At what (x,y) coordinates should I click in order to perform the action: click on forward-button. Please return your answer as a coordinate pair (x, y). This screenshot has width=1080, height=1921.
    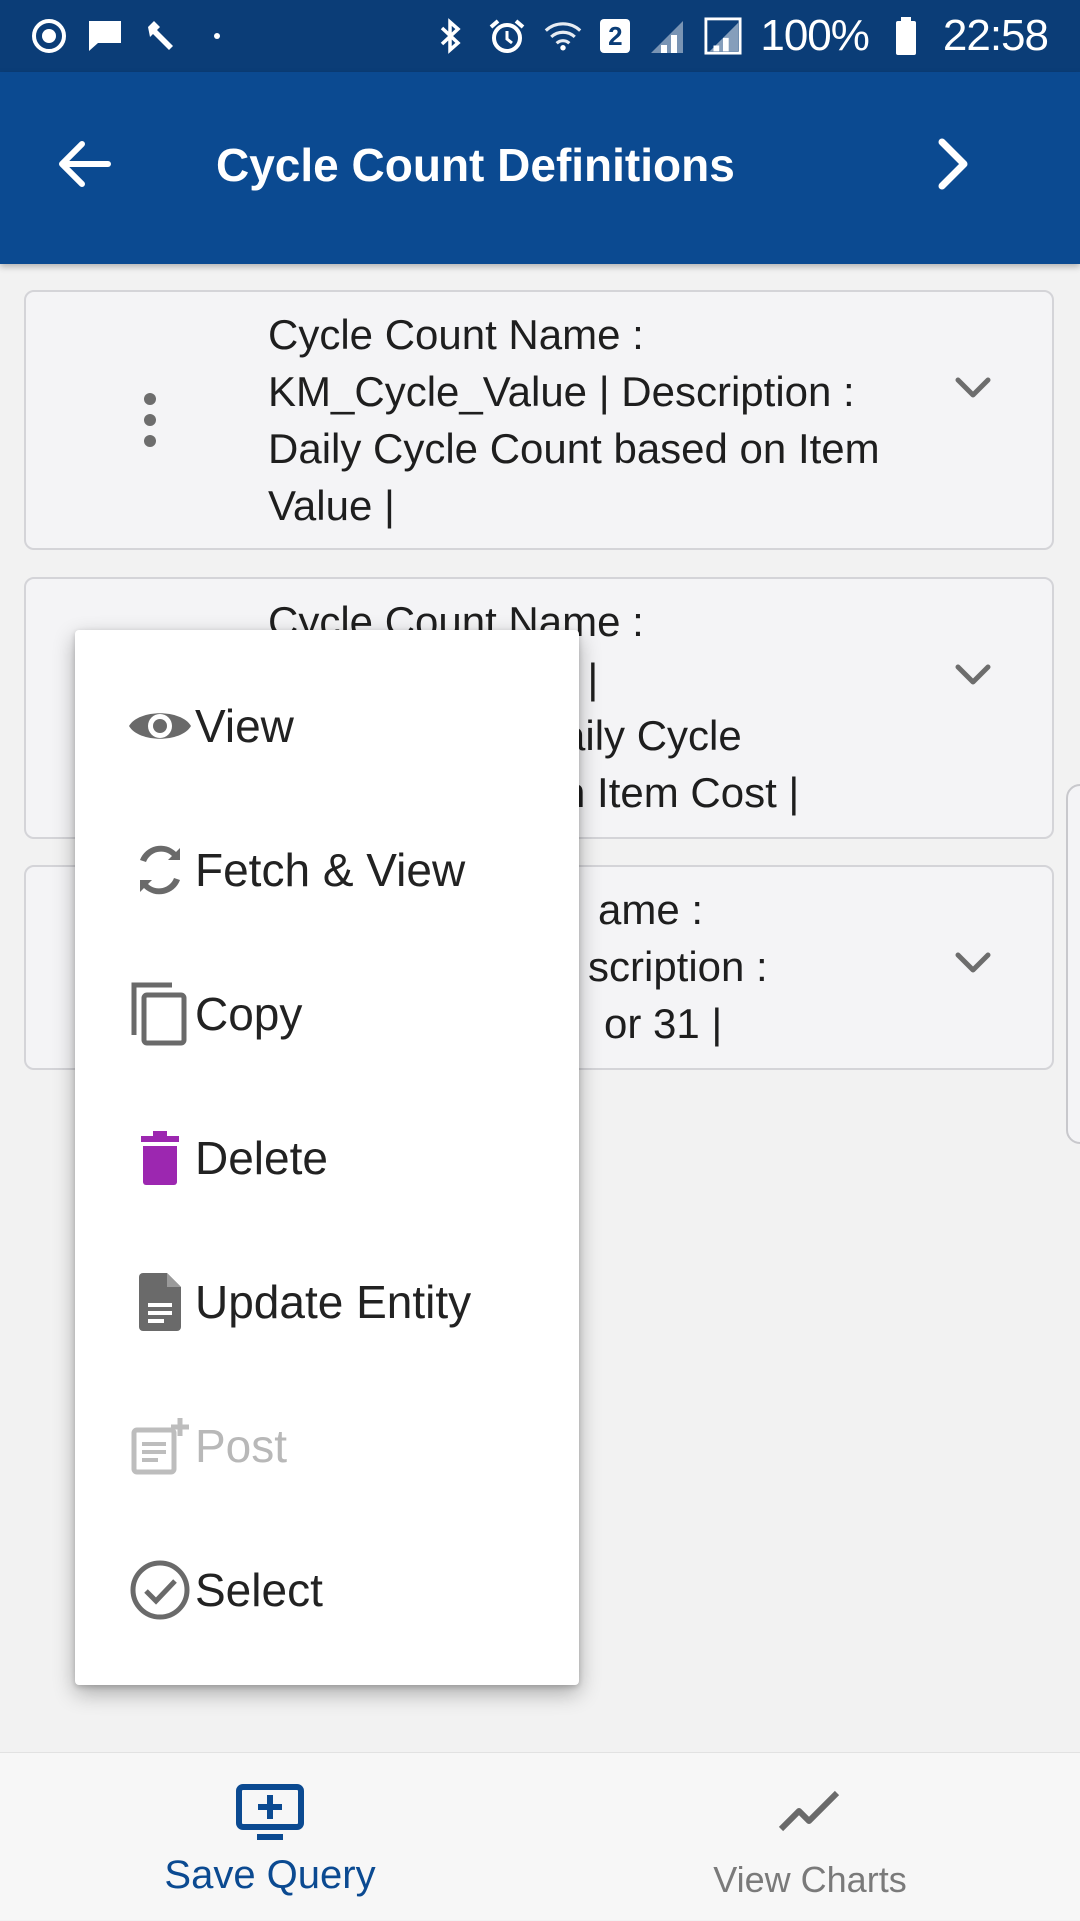
    Looking at the image, I should click on (952, 164).